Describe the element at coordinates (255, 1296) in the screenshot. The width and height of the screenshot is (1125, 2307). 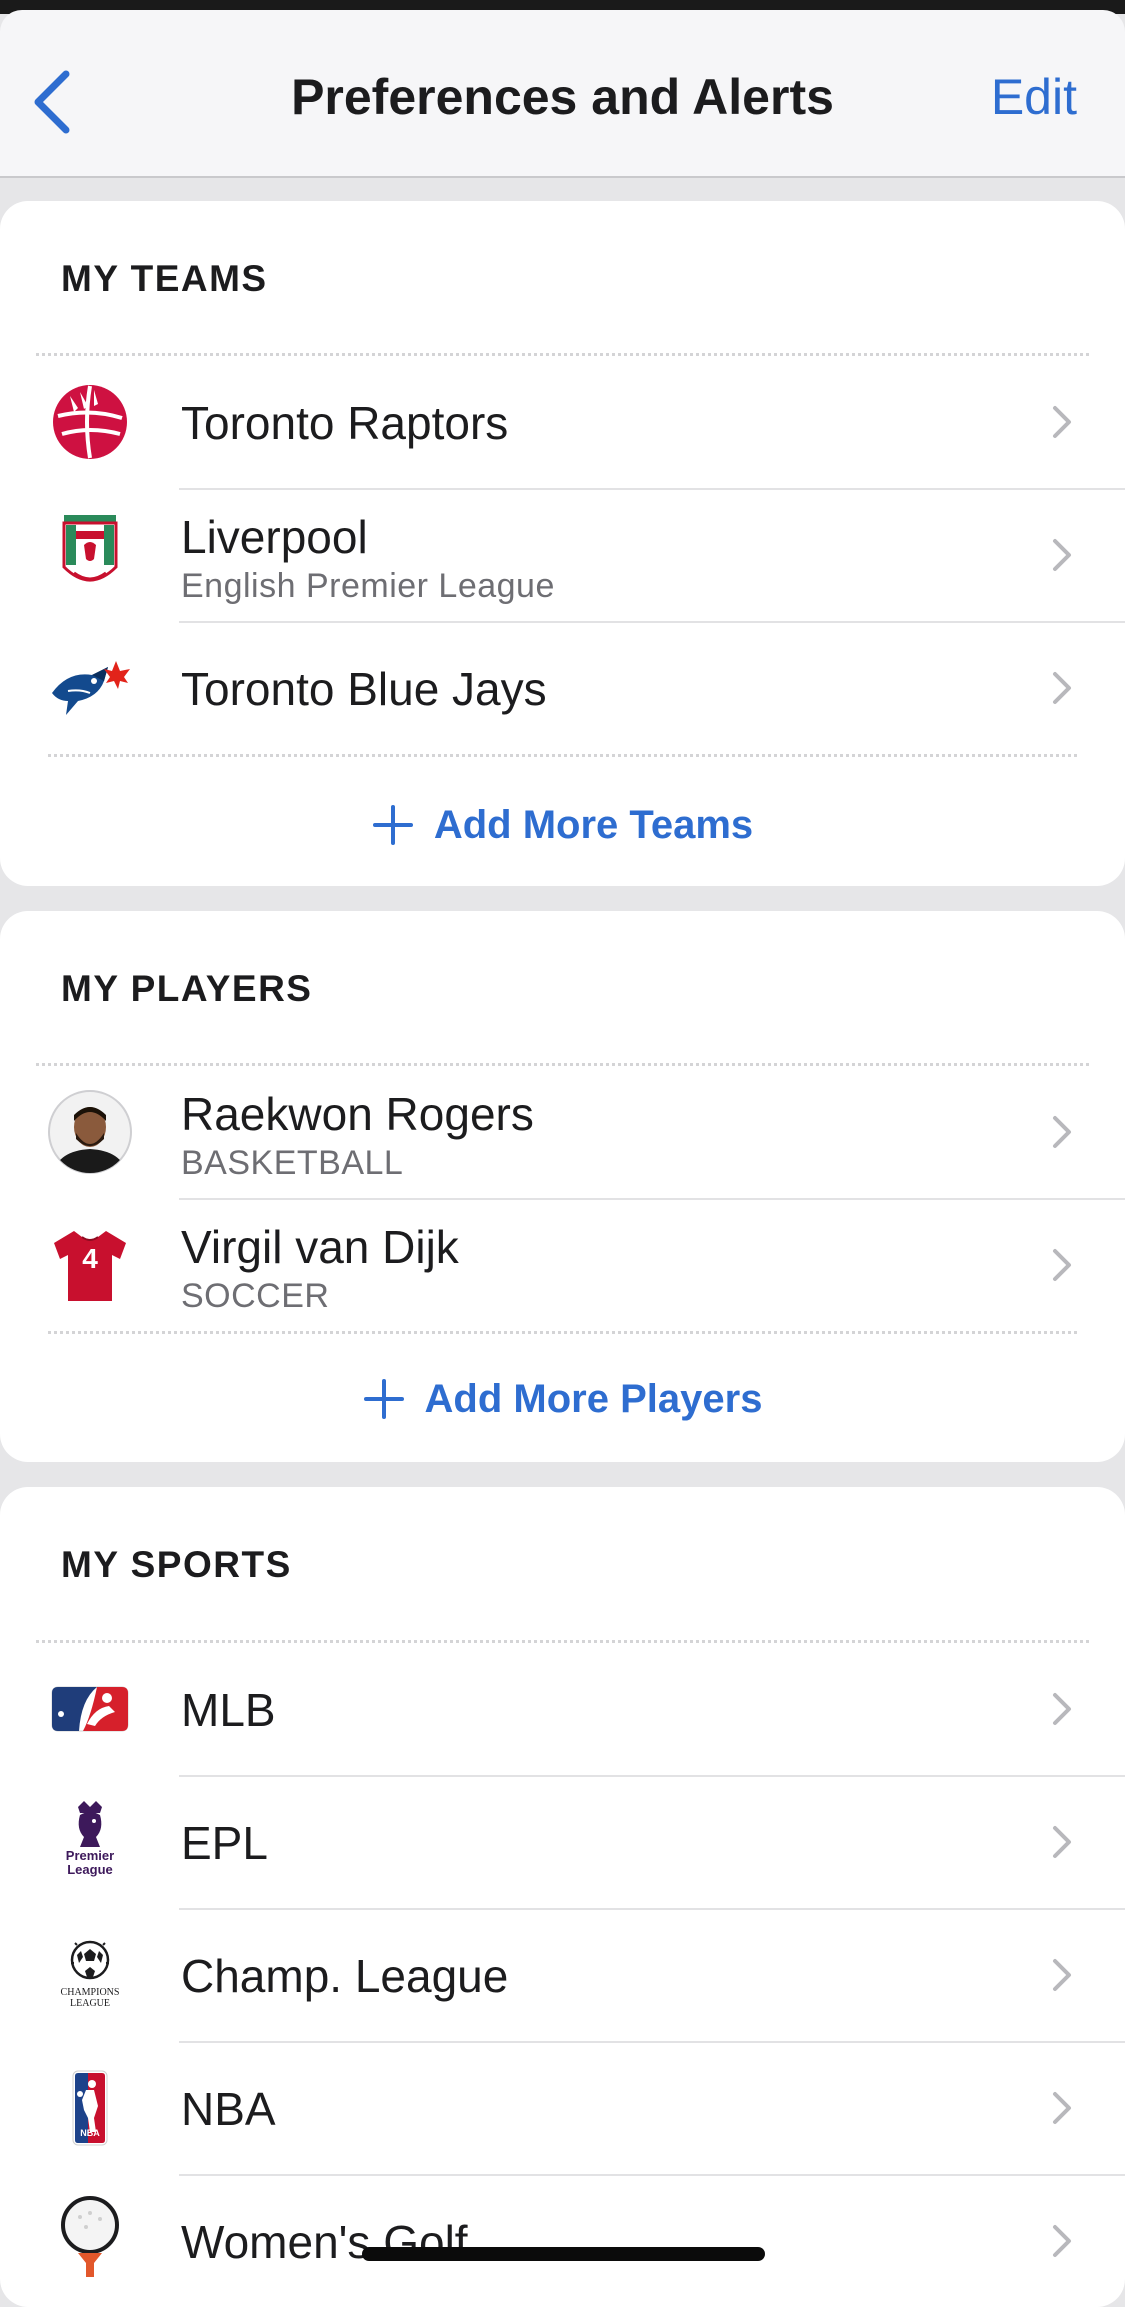
I see `player-sport: SOCCER` at that location.